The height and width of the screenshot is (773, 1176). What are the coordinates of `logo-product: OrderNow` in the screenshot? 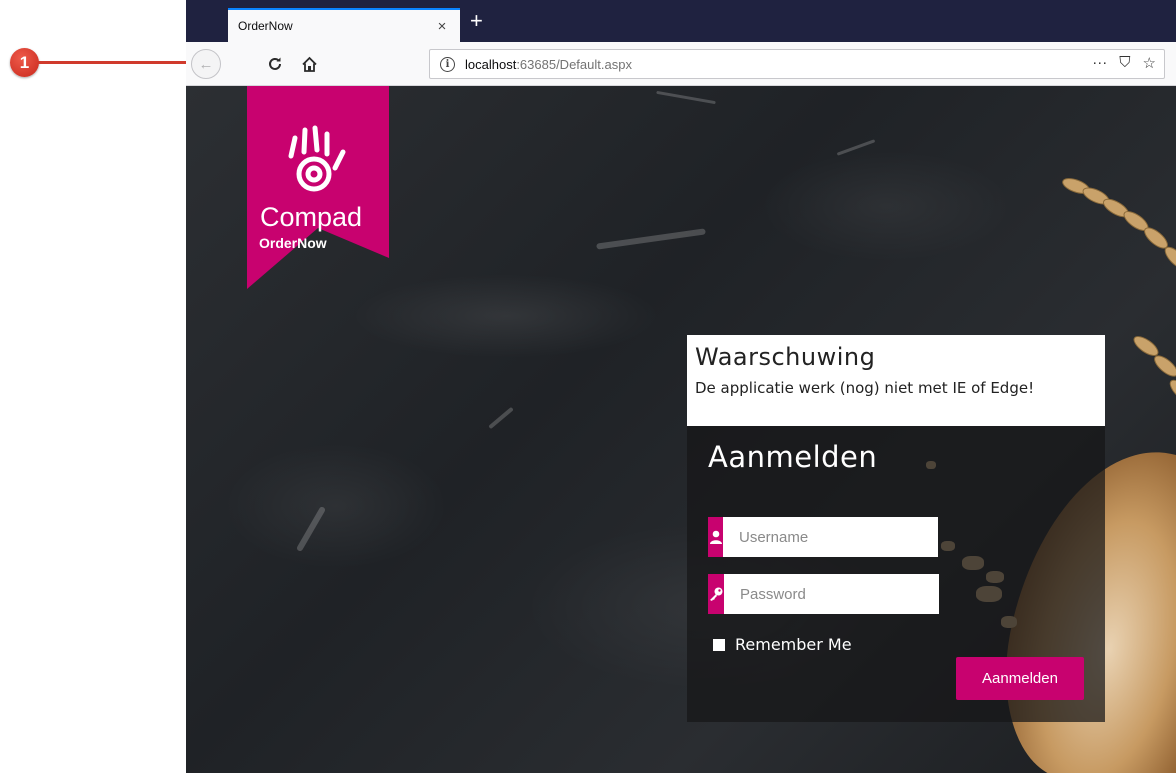 It's located at (293, 243).